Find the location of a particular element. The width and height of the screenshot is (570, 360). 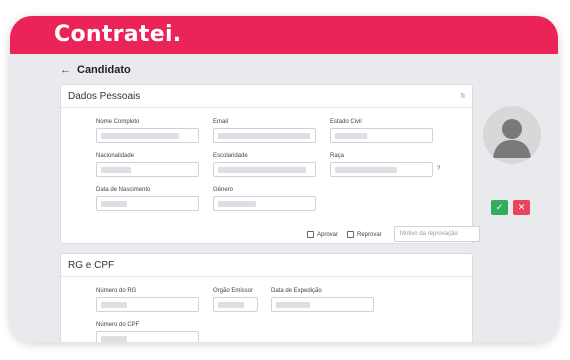

data-nascimento-field: Data de Nascimento is located at coordinates (147, 199).